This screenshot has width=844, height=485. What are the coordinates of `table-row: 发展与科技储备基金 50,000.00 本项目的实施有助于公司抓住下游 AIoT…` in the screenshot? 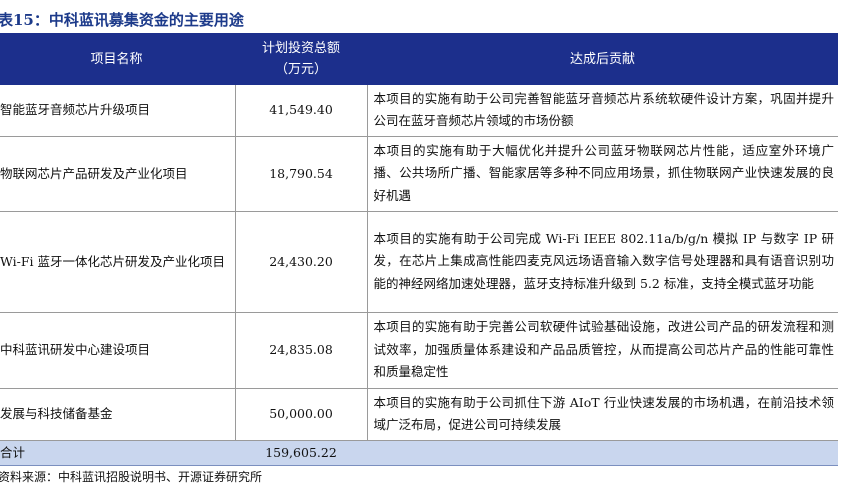 It's located at (419, 414).